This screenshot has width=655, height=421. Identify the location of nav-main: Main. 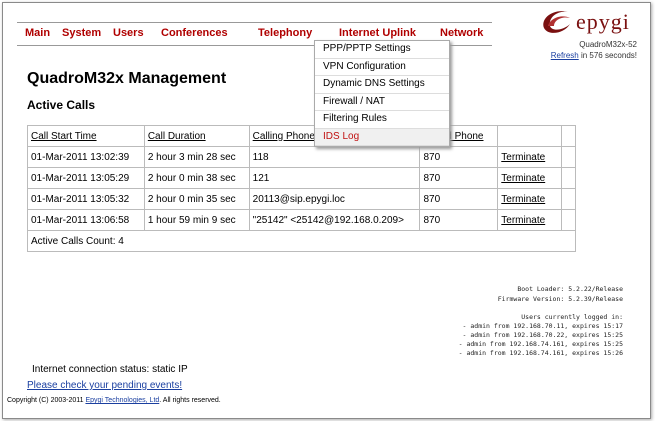
(37, 33).